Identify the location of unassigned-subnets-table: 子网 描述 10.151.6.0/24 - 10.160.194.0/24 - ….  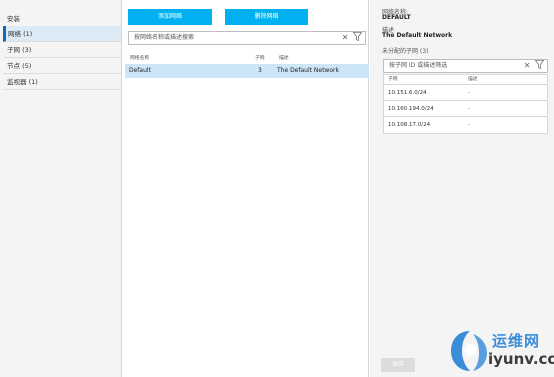
(465, 104).